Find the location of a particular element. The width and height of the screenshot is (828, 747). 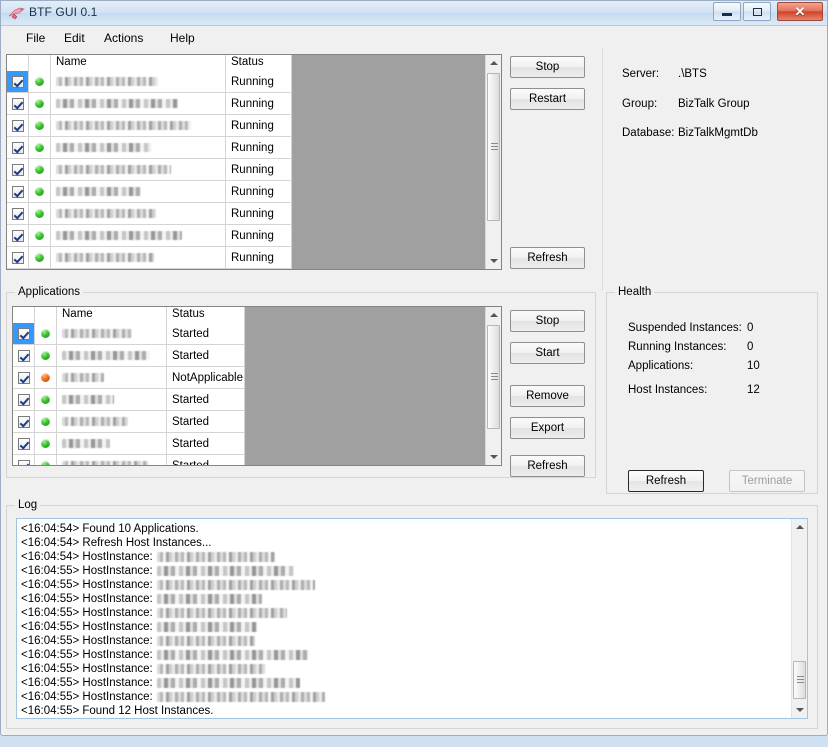

status-green-icon is located at coordinates (39, 147).